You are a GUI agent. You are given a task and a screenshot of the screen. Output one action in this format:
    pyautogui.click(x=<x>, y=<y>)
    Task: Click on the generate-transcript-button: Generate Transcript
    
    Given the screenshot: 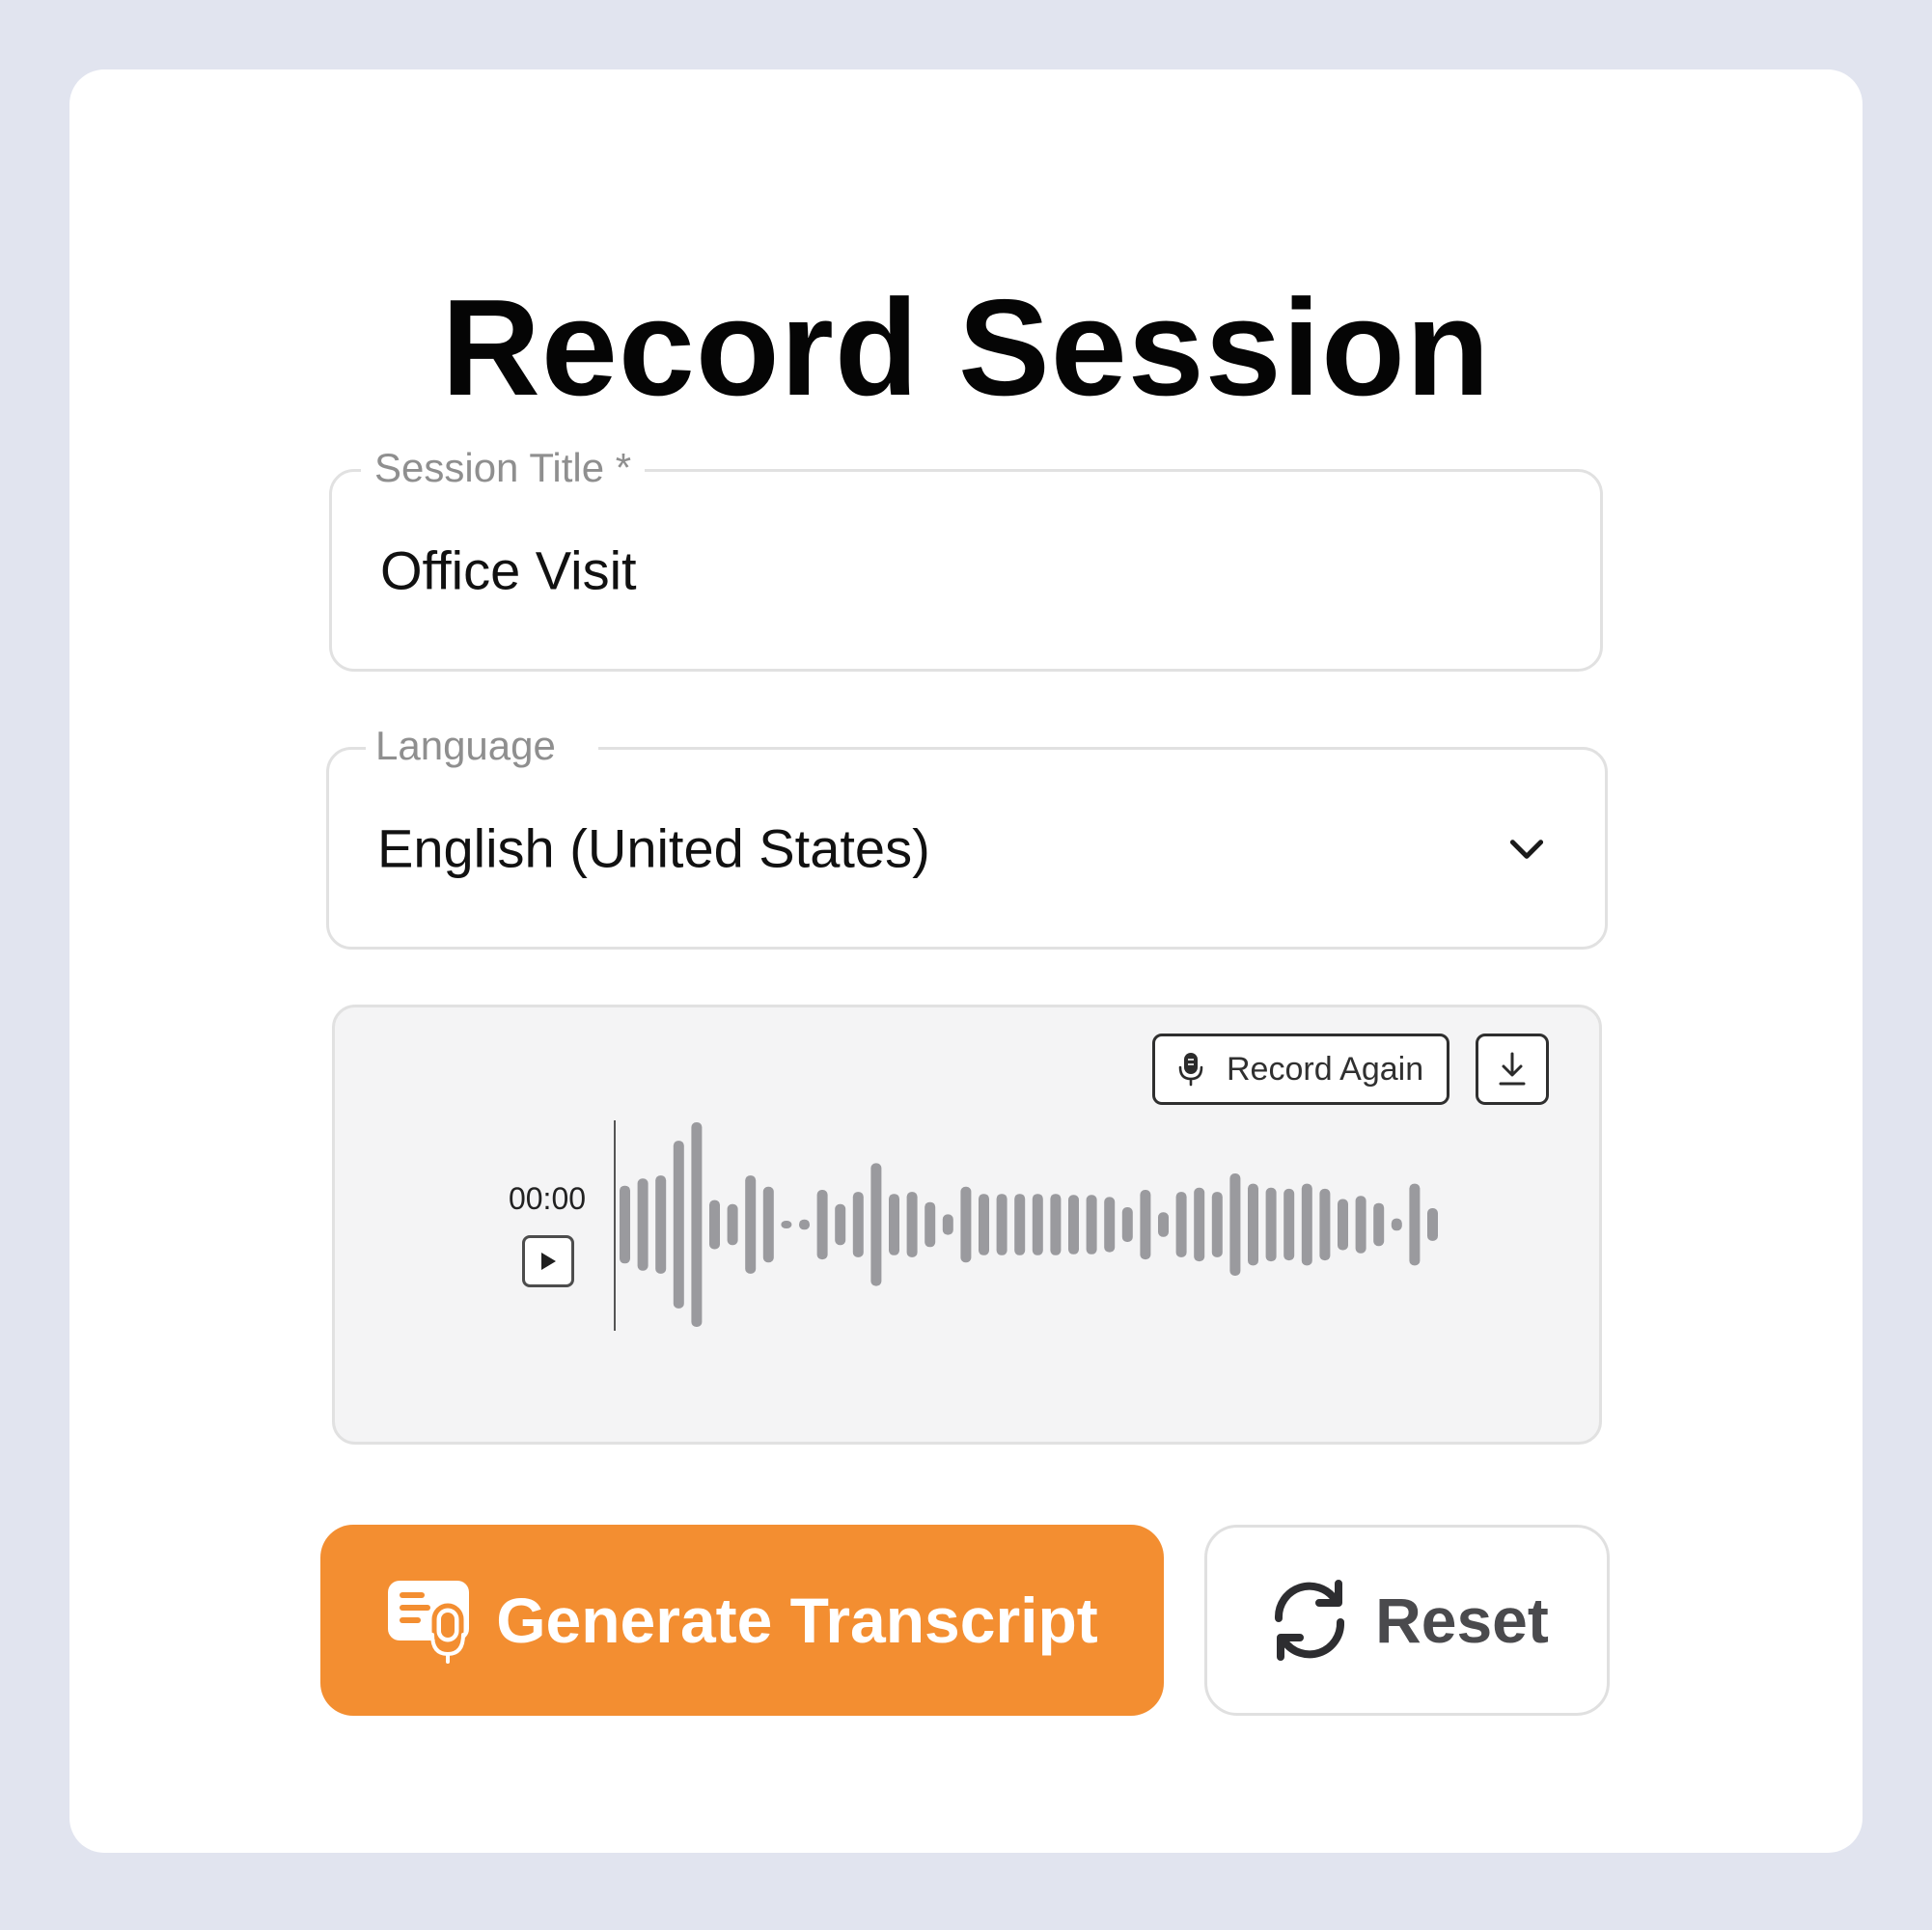 What is the action you would take?
    pyautogui.click(x=742, y=1620)
    